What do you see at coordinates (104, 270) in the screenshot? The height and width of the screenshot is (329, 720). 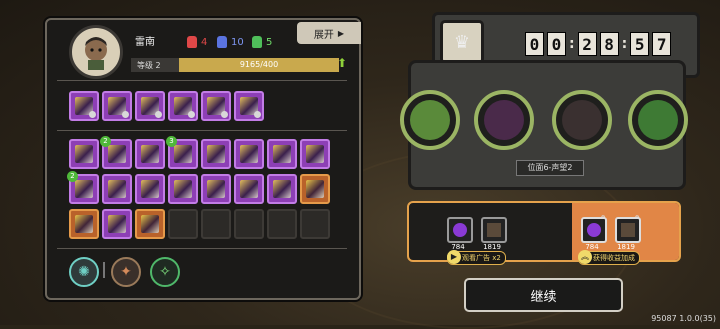 I see `separator` at bounding box center [104, 270].